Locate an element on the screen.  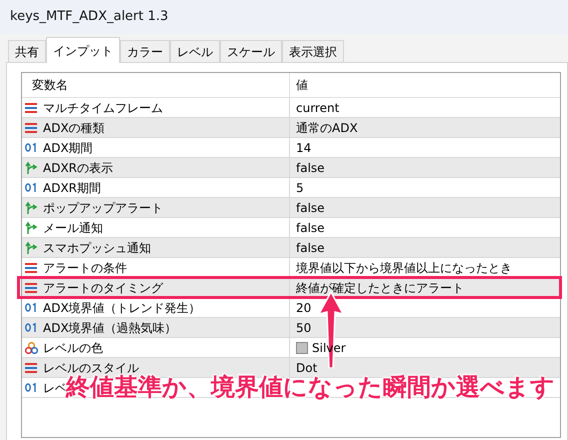
parameter-name: メール通知 is located at coordinates (73, 228).